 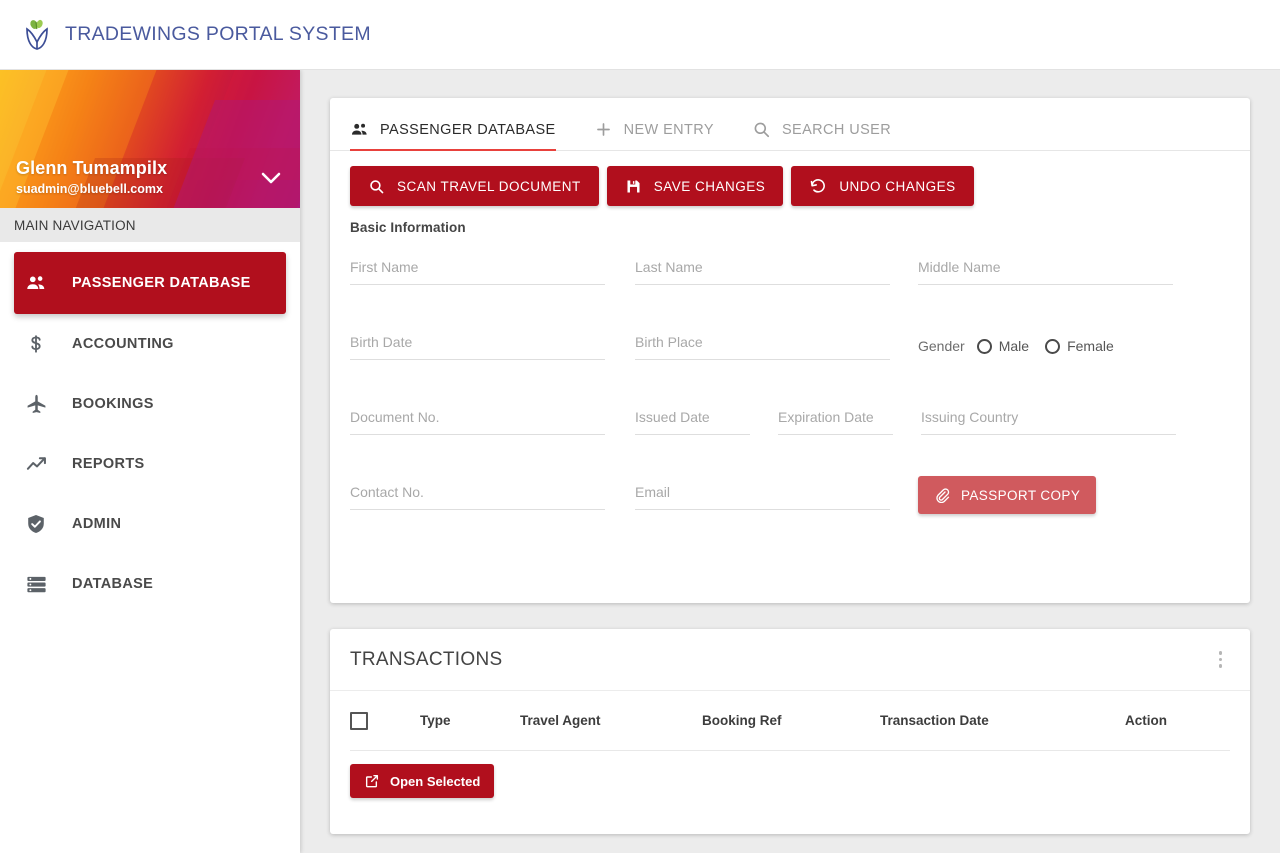 What do you see at coordinates (692, 444) in the screenshot?
I see `issued-date-field` at bounding box center [692, 444].